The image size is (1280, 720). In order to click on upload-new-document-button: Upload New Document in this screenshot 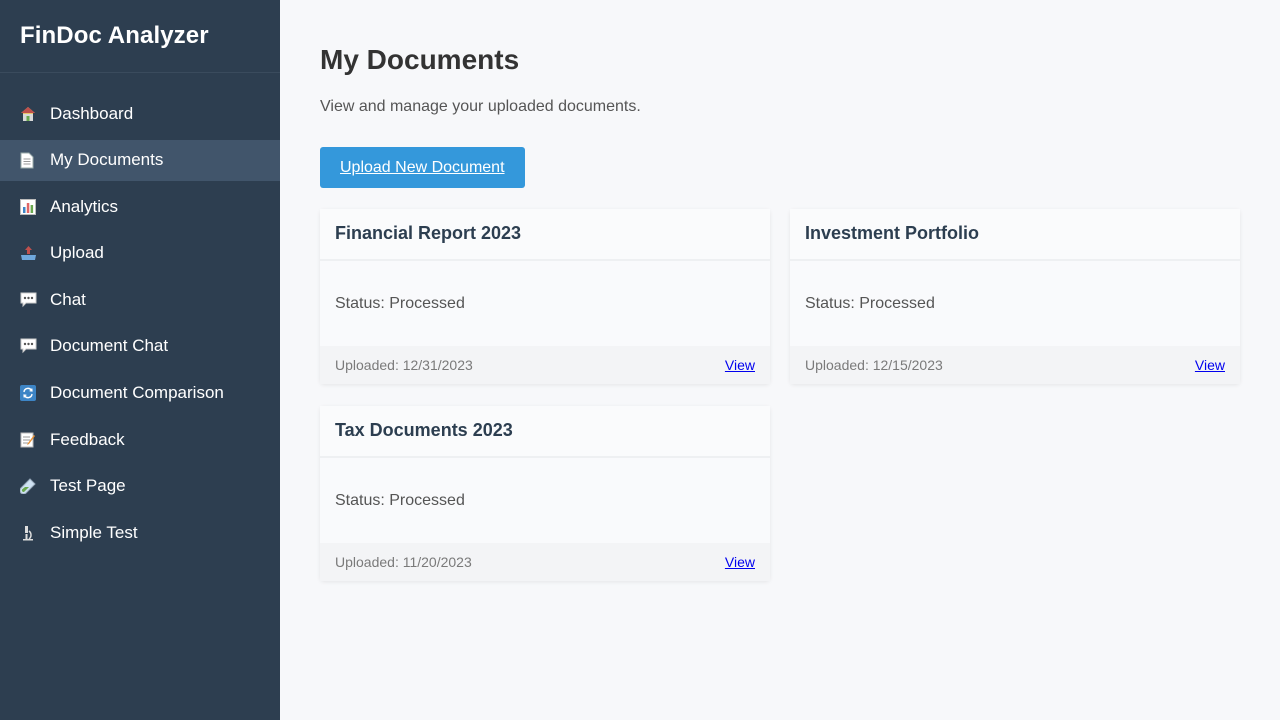, I will do `click(422, 167)`.